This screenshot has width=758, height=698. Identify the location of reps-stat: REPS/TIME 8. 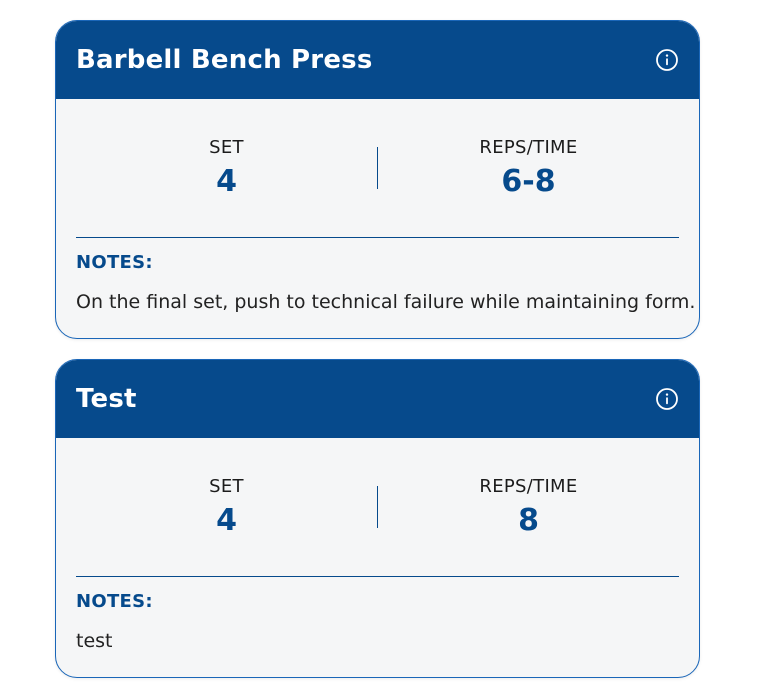
(528, 507).